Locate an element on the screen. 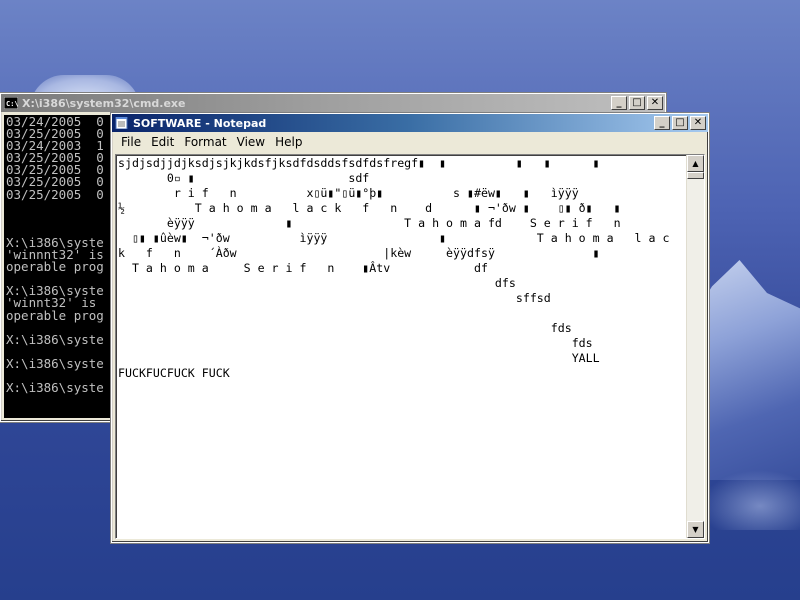  menu-format: Format is located at coordinates (205, 142).